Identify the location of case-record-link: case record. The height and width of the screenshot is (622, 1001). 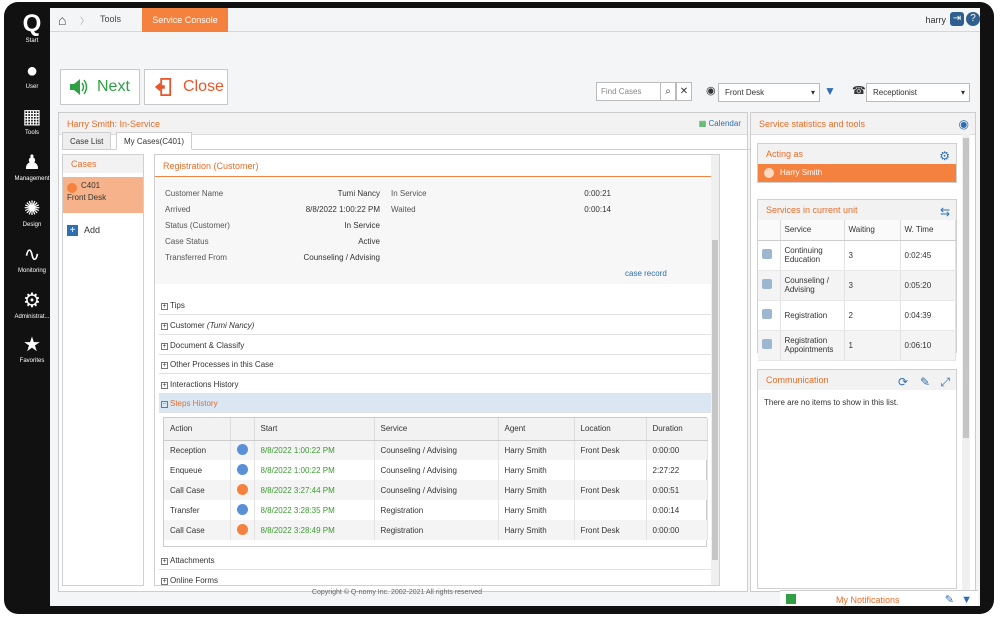
(646, 273).